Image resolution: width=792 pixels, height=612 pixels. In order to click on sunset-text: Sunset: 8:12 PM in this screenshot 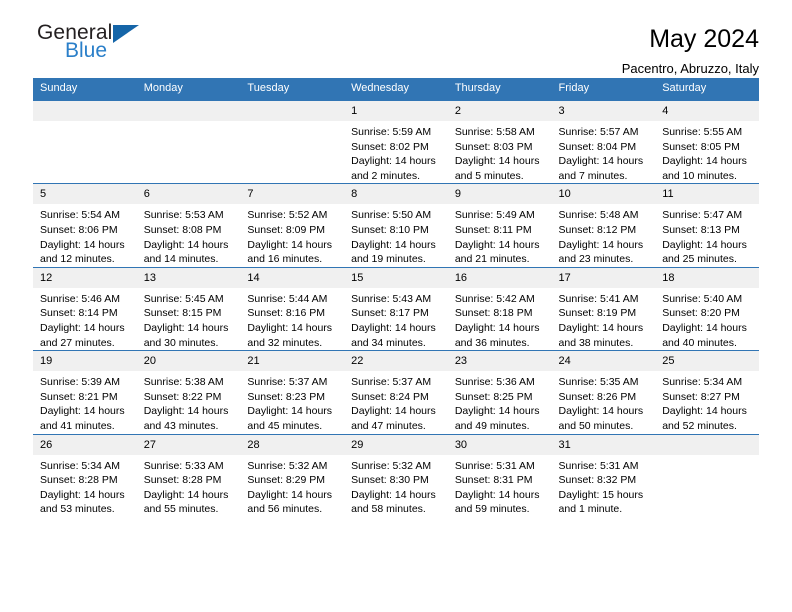, I will do `click(597, 229)`.